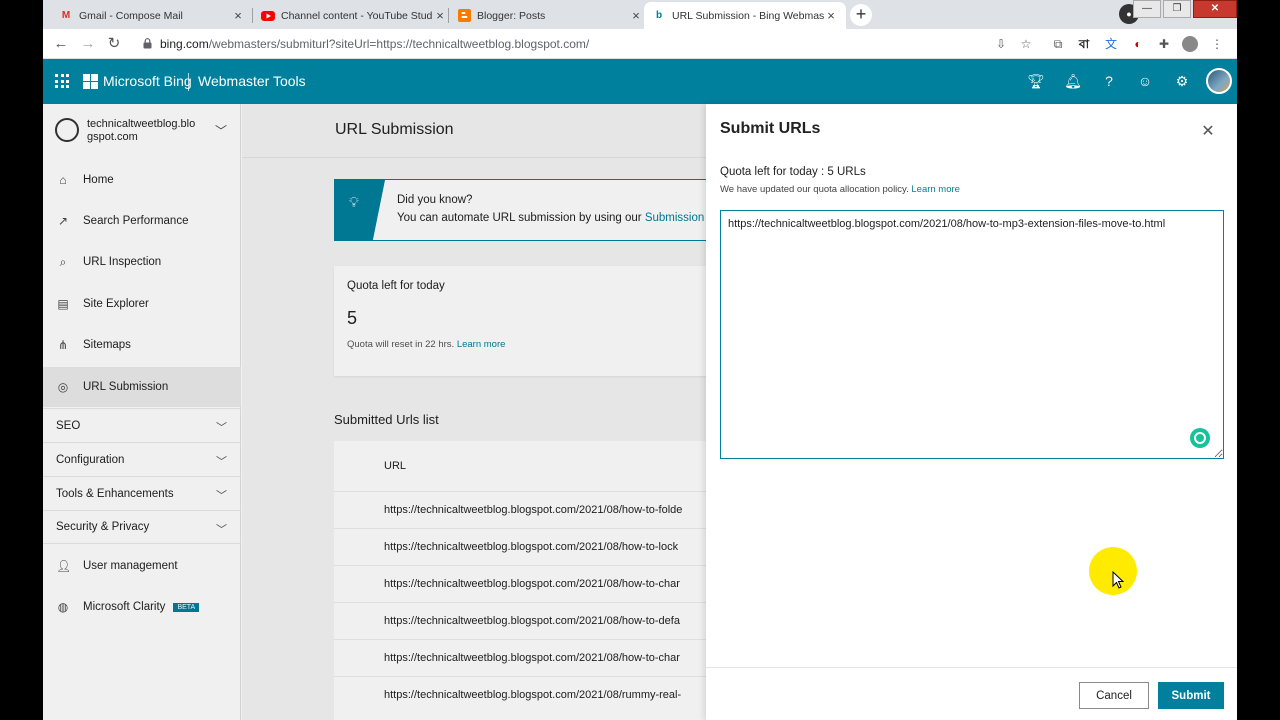 This screenshot has width=1280, height=720. Describe the element at coordinates (147, 81) in the screenshot. I see `brand-name: Microsoft Bing` at that location.